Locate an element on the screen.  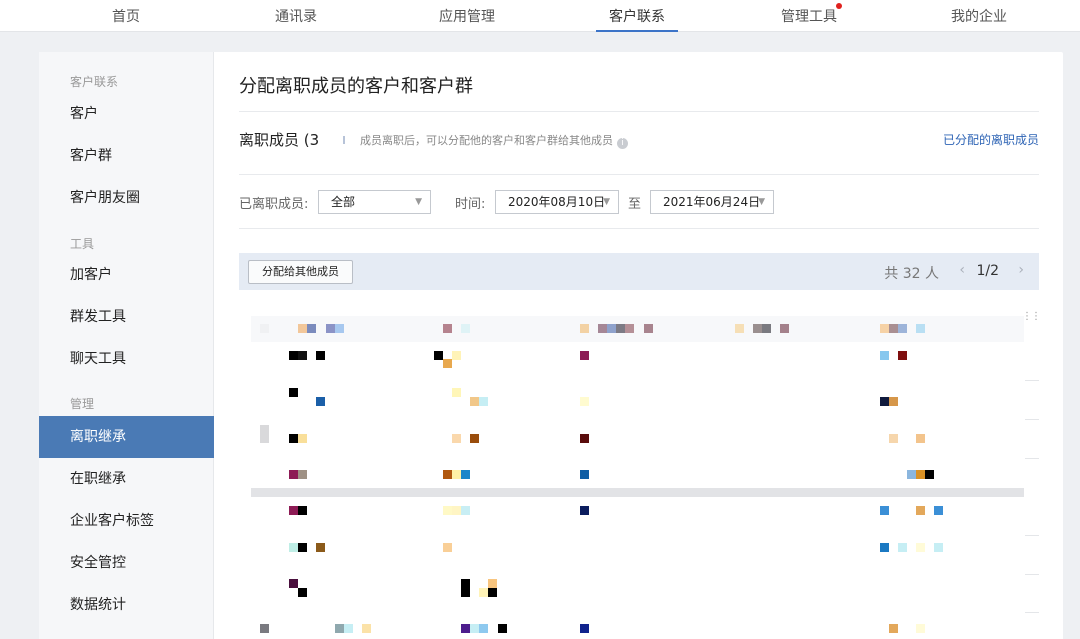
total-count: 共 32 人 is located at coordinates (911, 274).